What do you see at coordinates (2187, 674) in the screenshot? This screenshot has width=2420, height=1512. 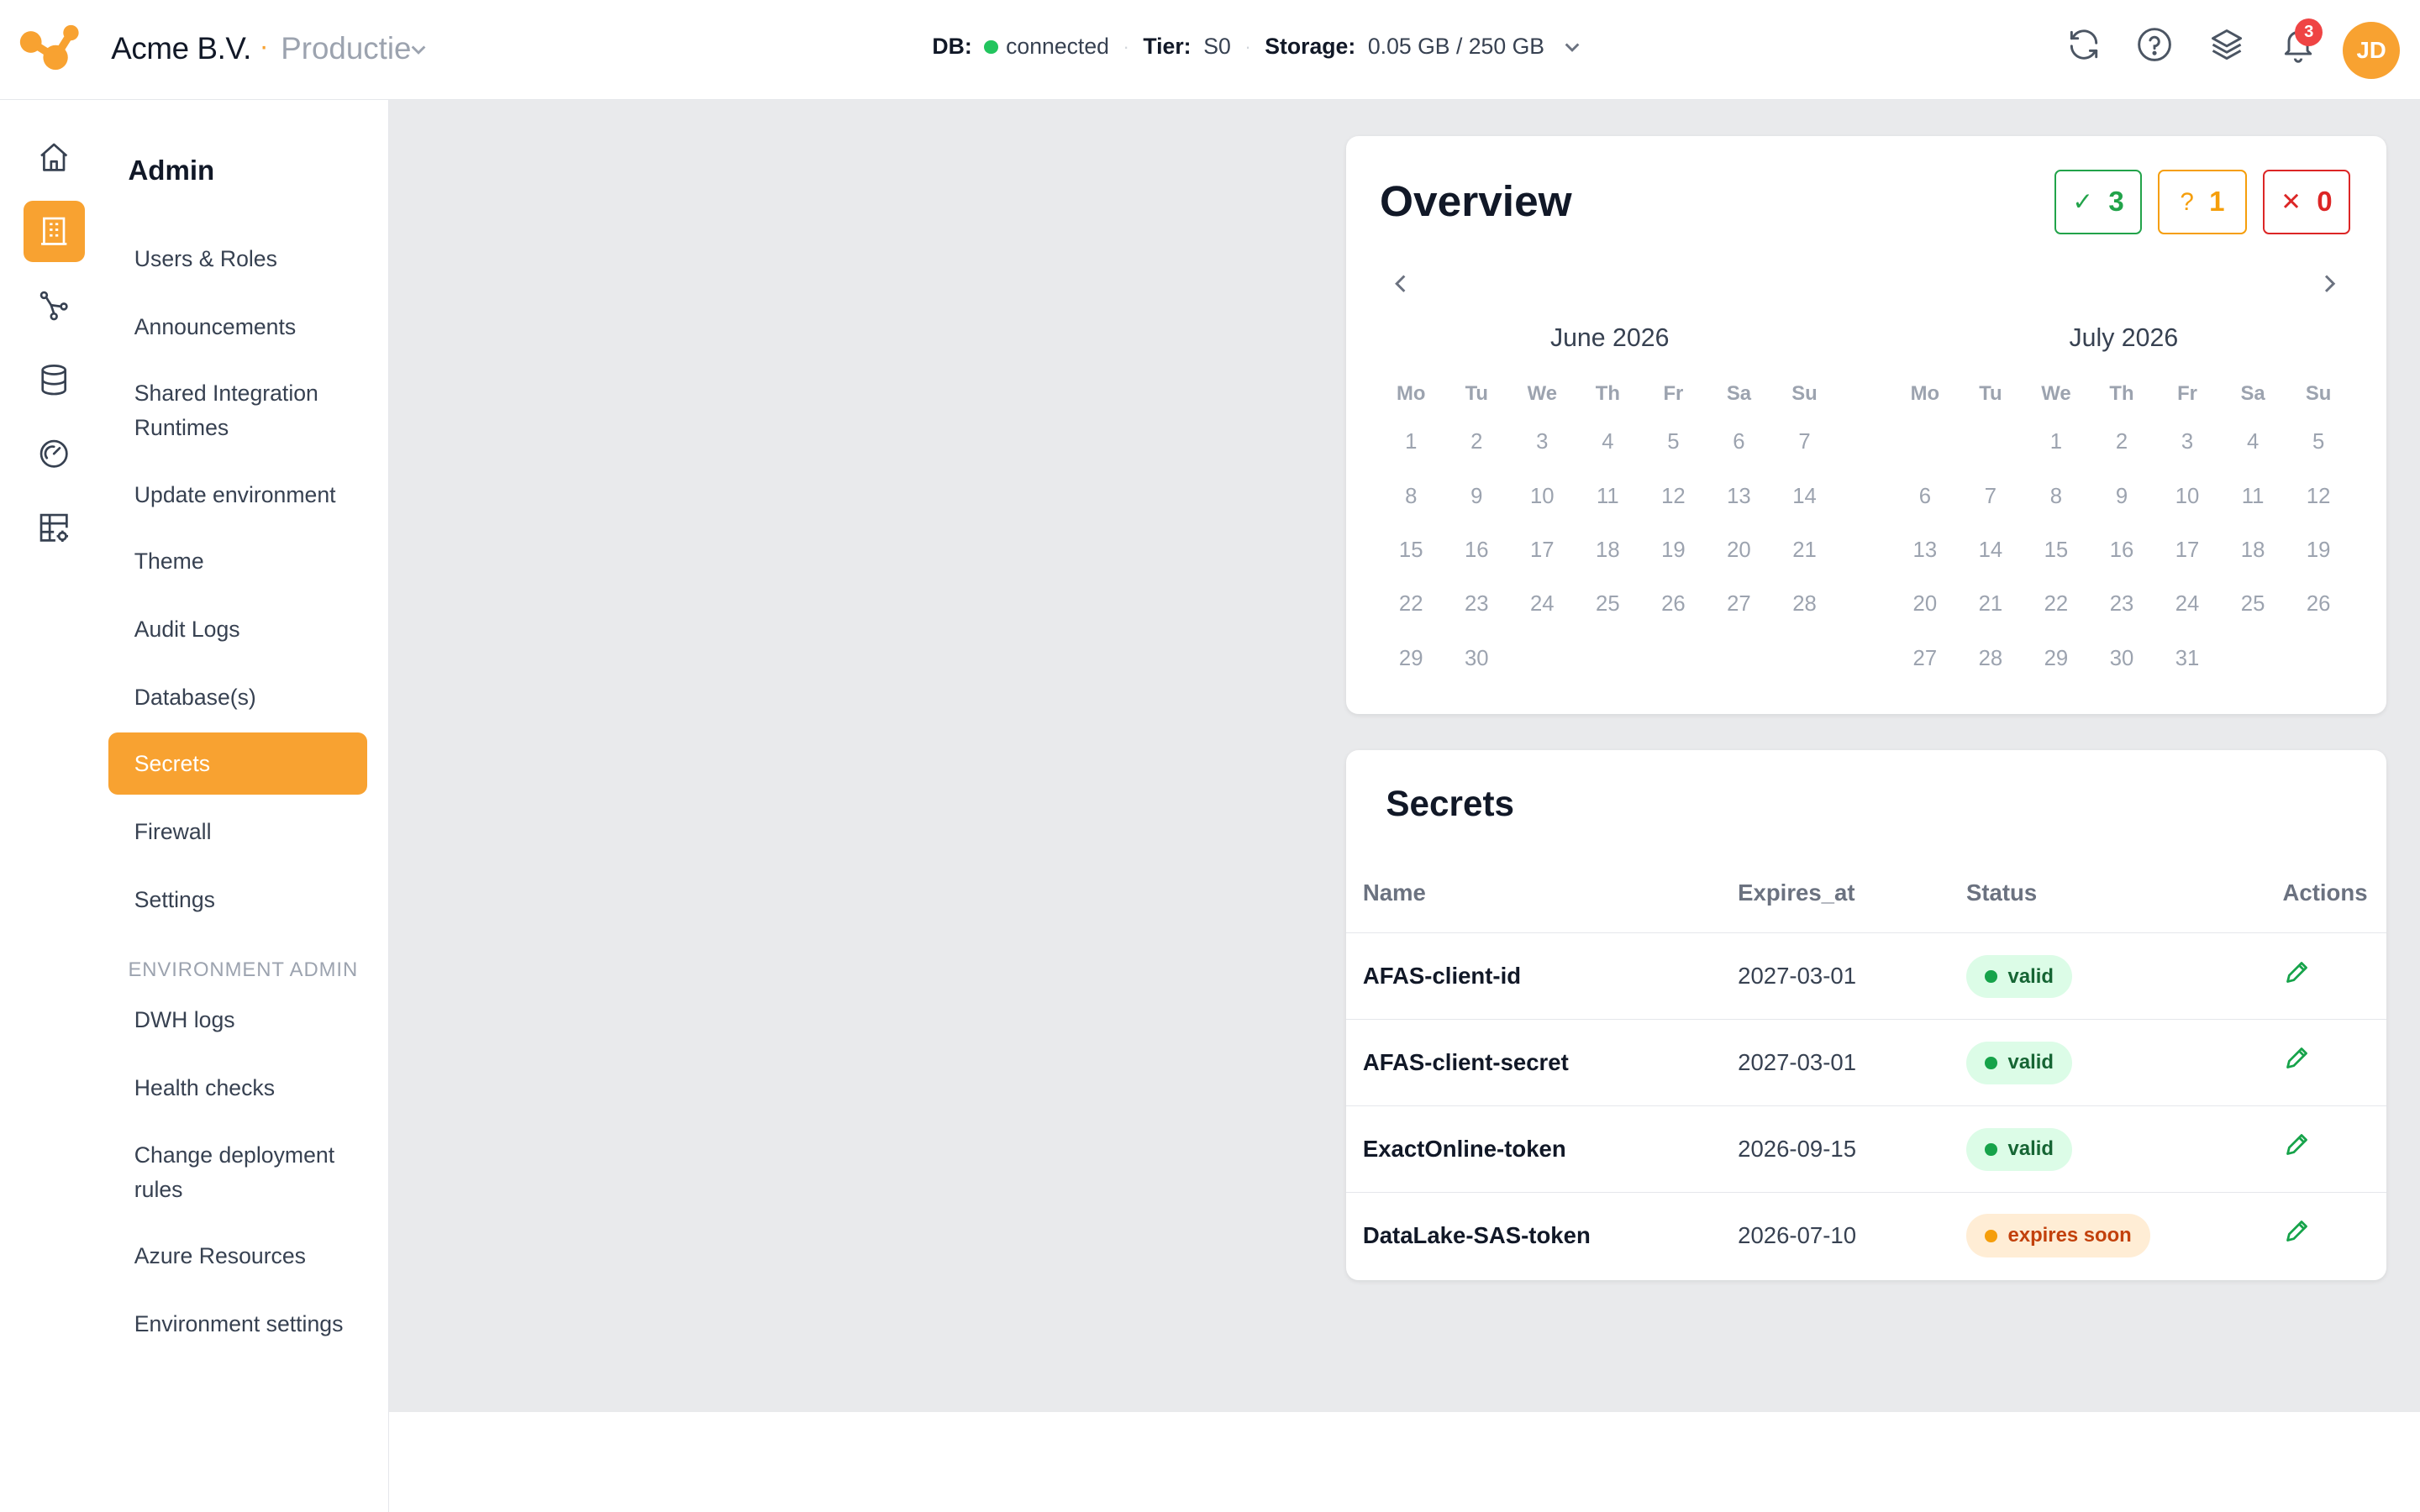 I see `calendar-day: 31` at bounding box center [2187, 674].